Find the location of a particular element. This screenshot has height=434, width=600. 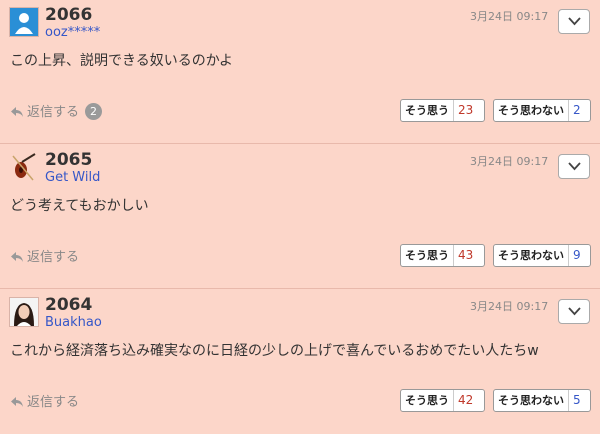

disagree-count: 9 is located at coordinates (576, 255).